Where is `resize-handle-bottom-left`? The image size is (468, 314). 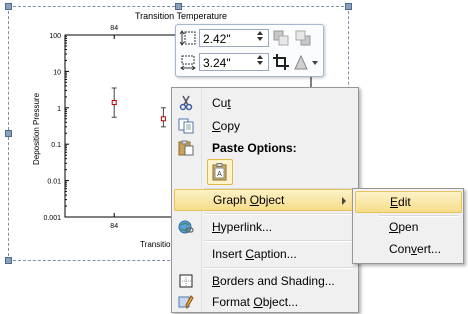 resize-handle-bottom-left is located at coordinates (8, 260).